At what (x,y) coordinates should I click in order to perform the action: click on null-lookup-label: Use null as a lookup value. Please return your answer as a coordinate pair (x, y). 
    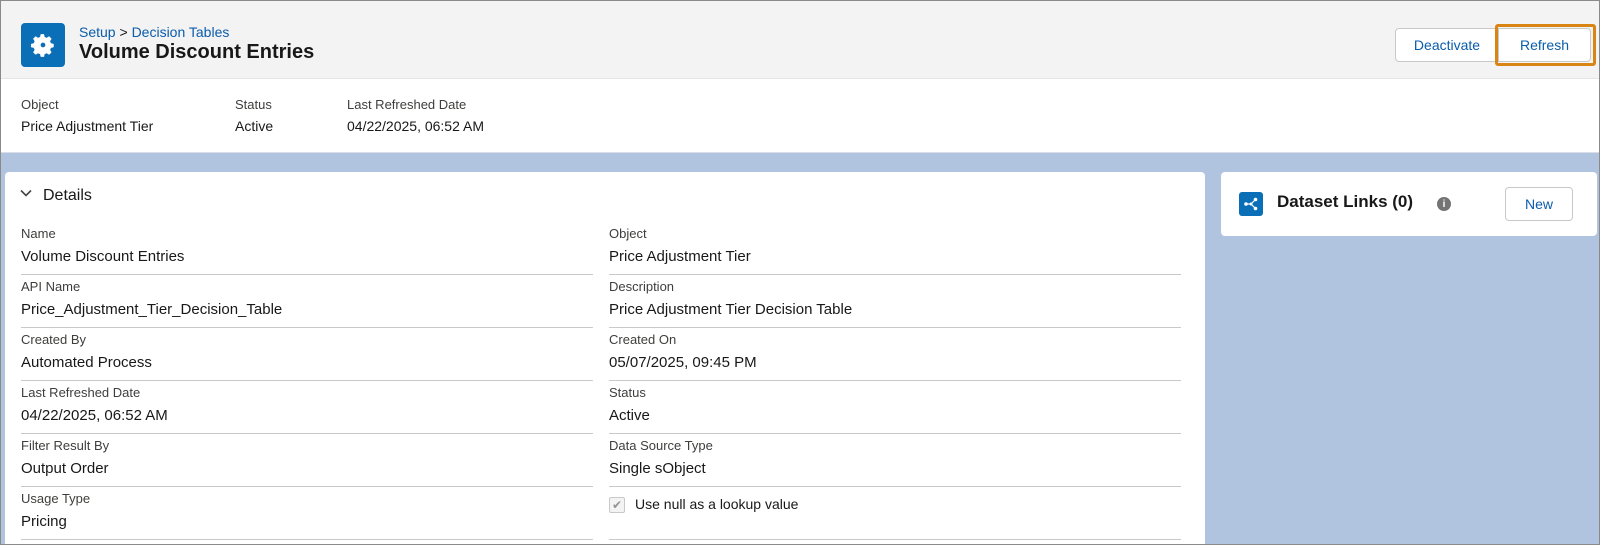
    Looking at the image, I should click on (717, 504).